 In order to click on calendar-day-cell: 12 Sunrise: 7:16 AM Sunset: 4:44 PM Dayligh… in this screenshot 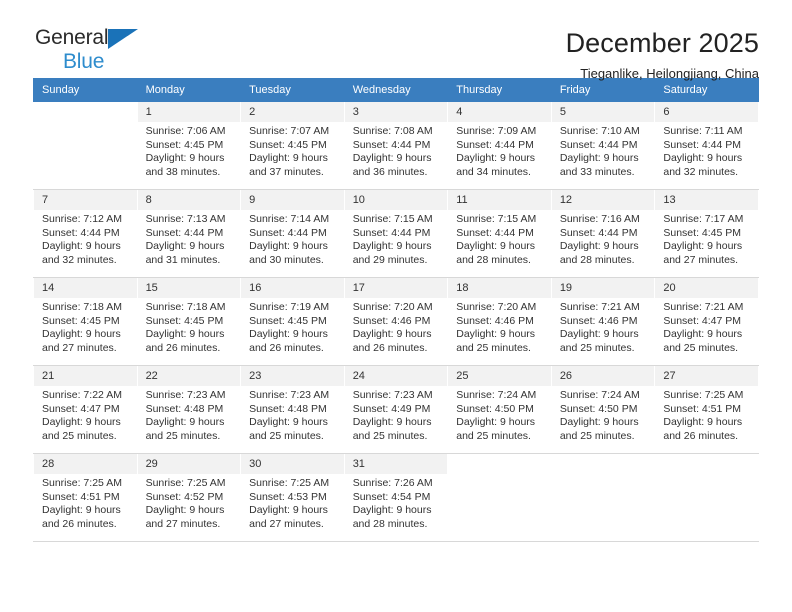, I will do `click(603, 233)`.